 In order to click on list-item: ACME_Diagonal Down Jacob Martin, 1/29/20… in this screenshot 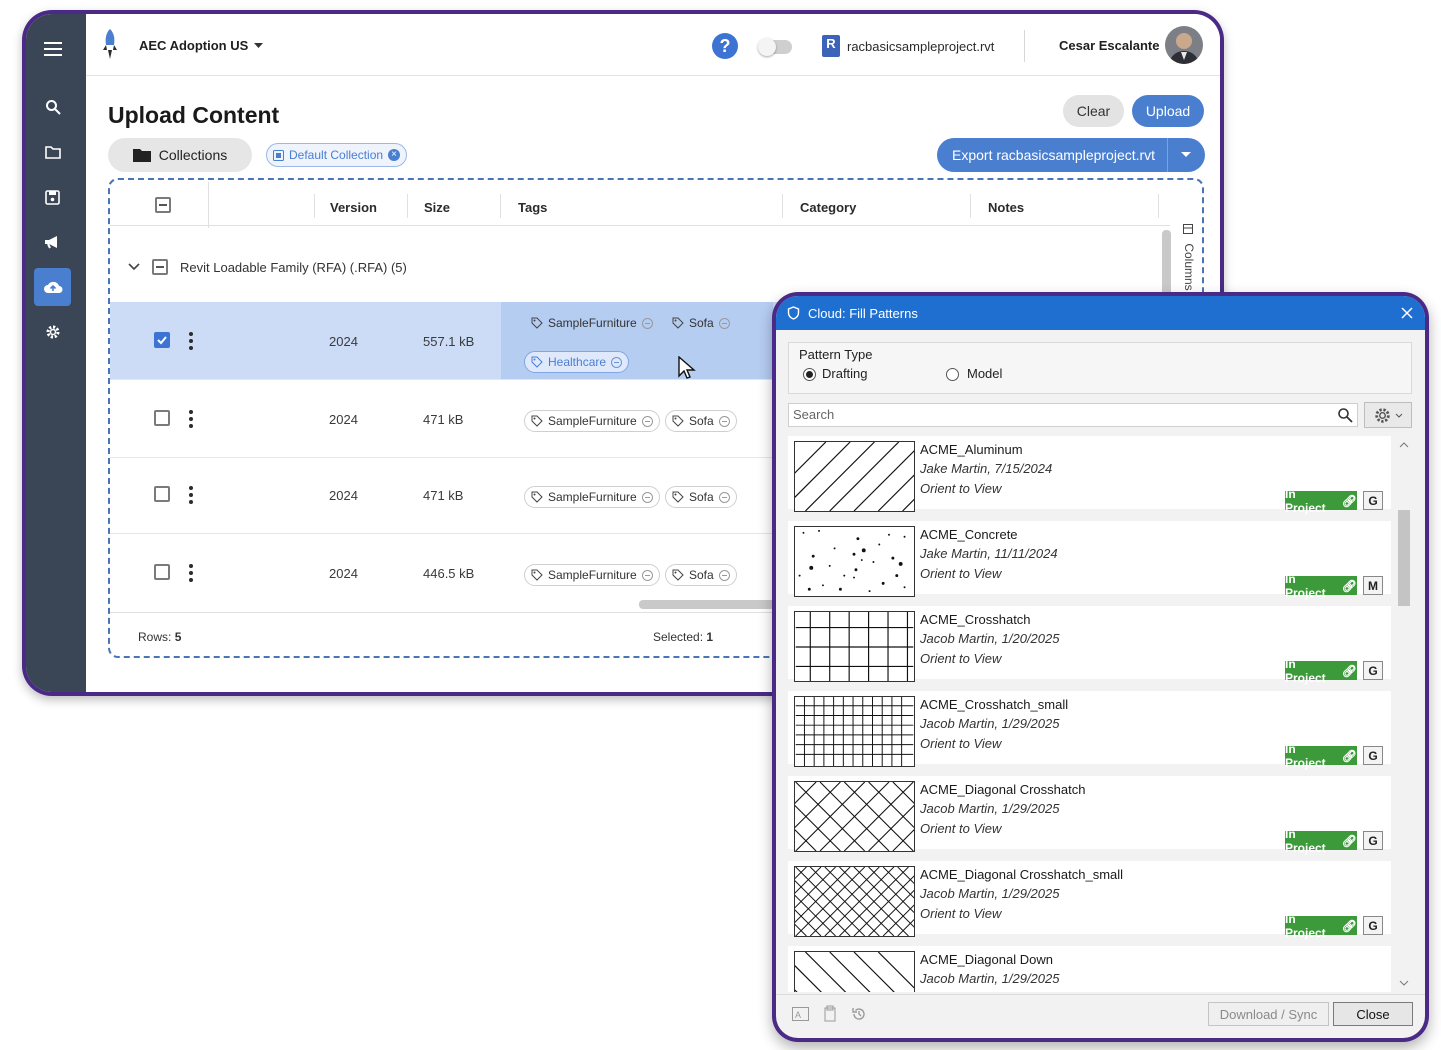, I will do `click(1089, 969)`.